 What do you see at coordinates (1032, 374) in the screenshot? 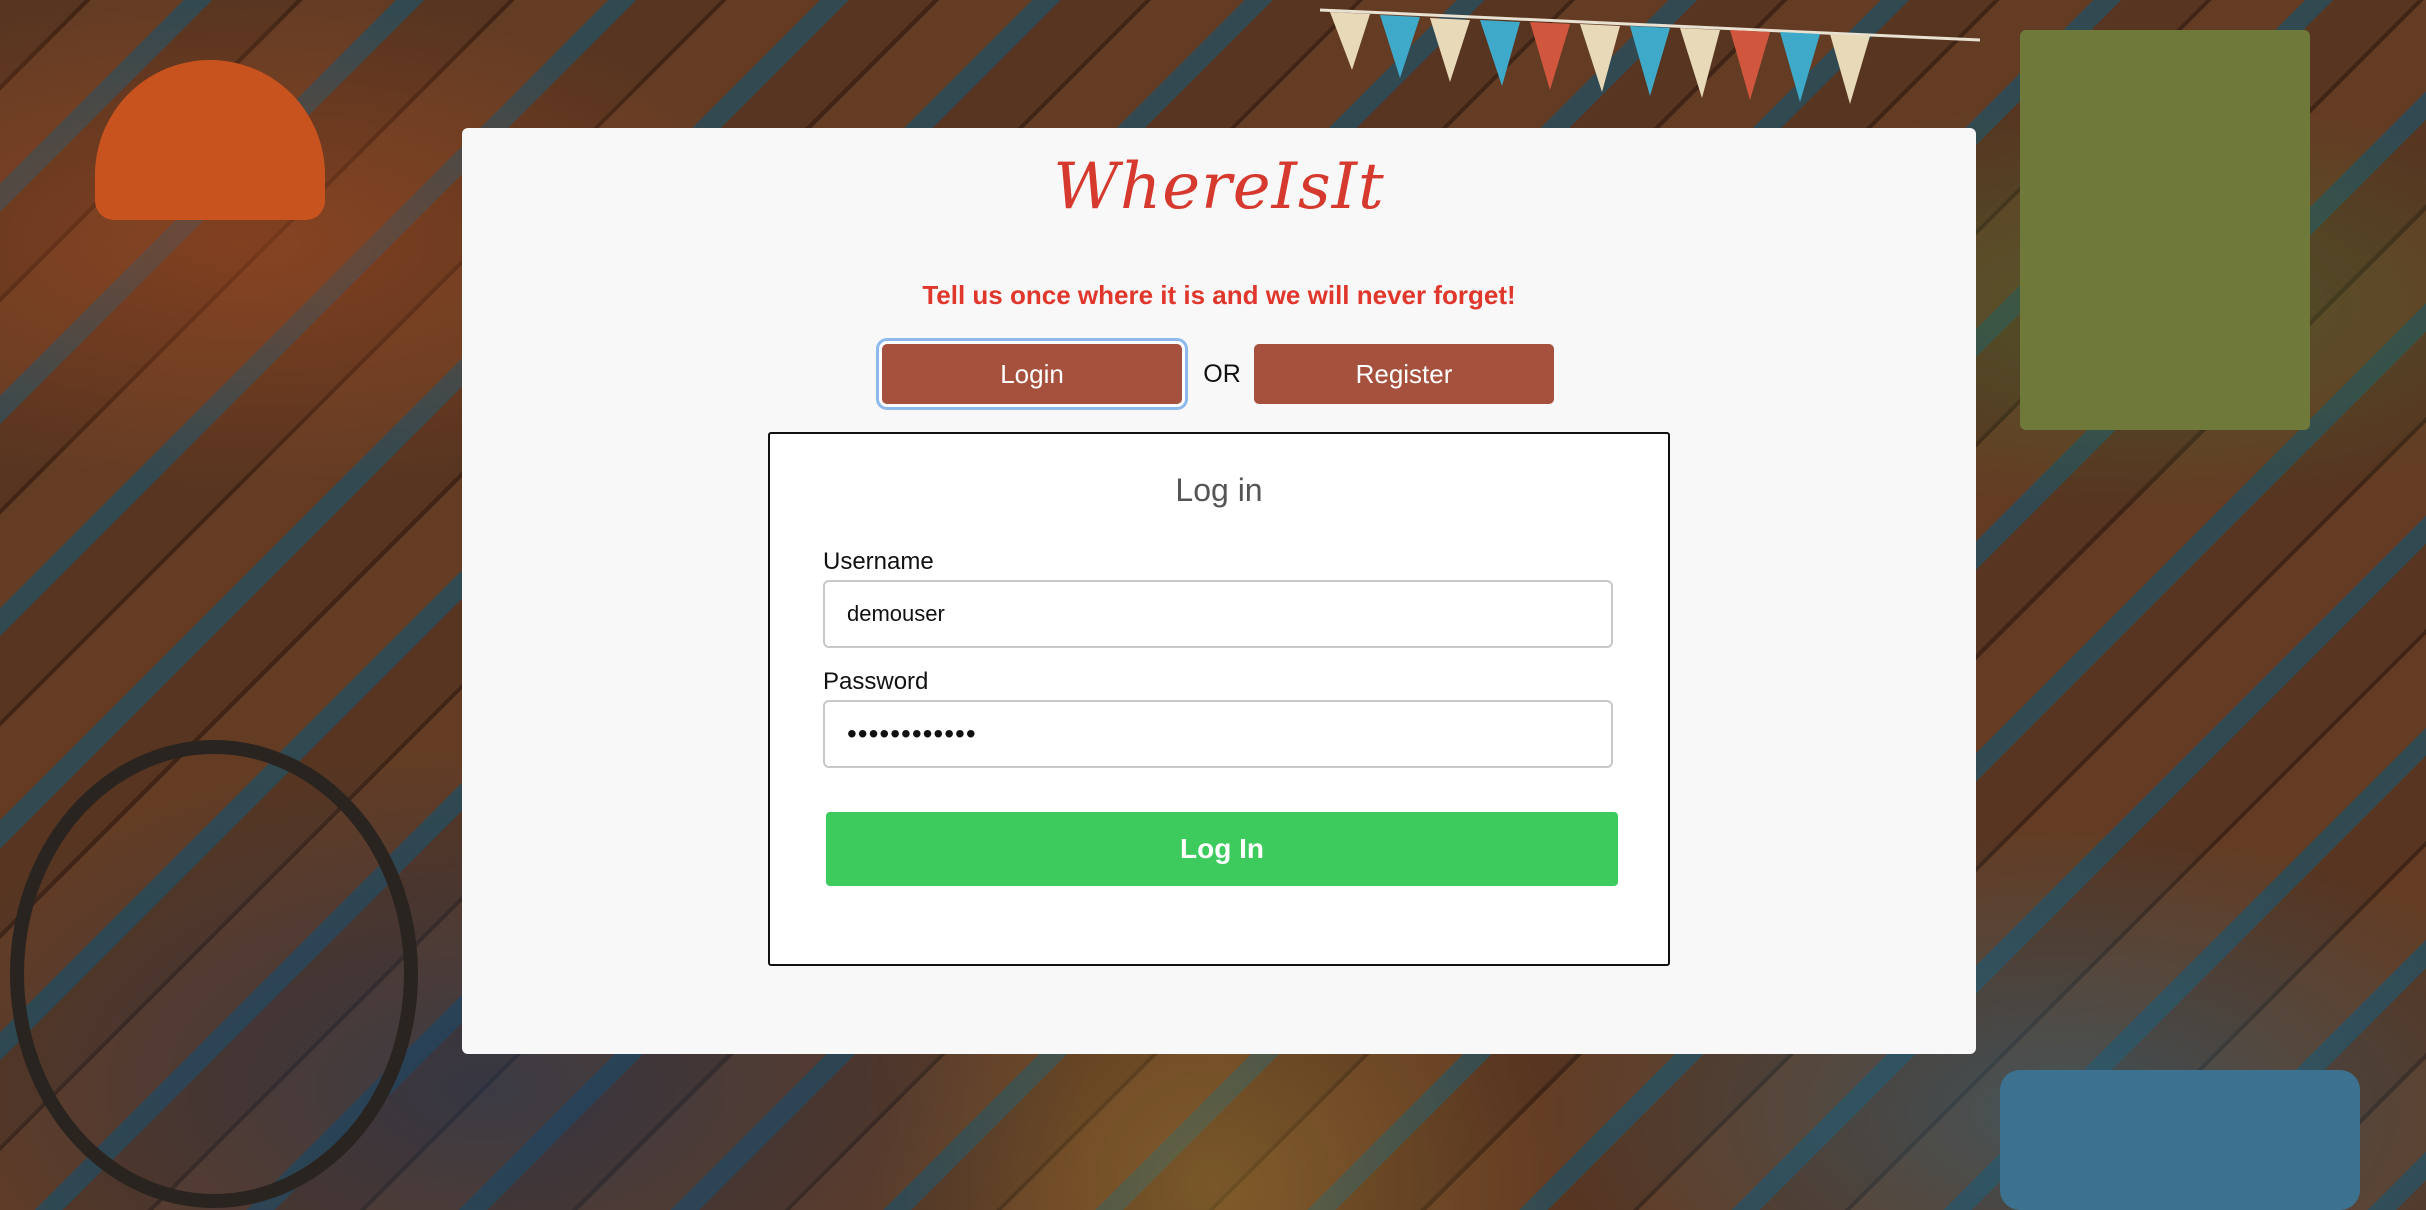
I see `login-tab-button: Login` at bounding box center [1032, 374].